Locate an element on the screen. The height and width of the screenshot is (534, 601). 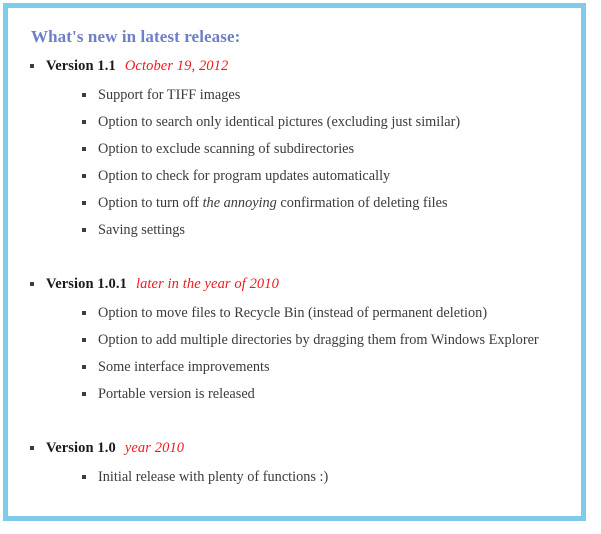
page-title: What's new in latest release: is located at coordinates (136, 36).